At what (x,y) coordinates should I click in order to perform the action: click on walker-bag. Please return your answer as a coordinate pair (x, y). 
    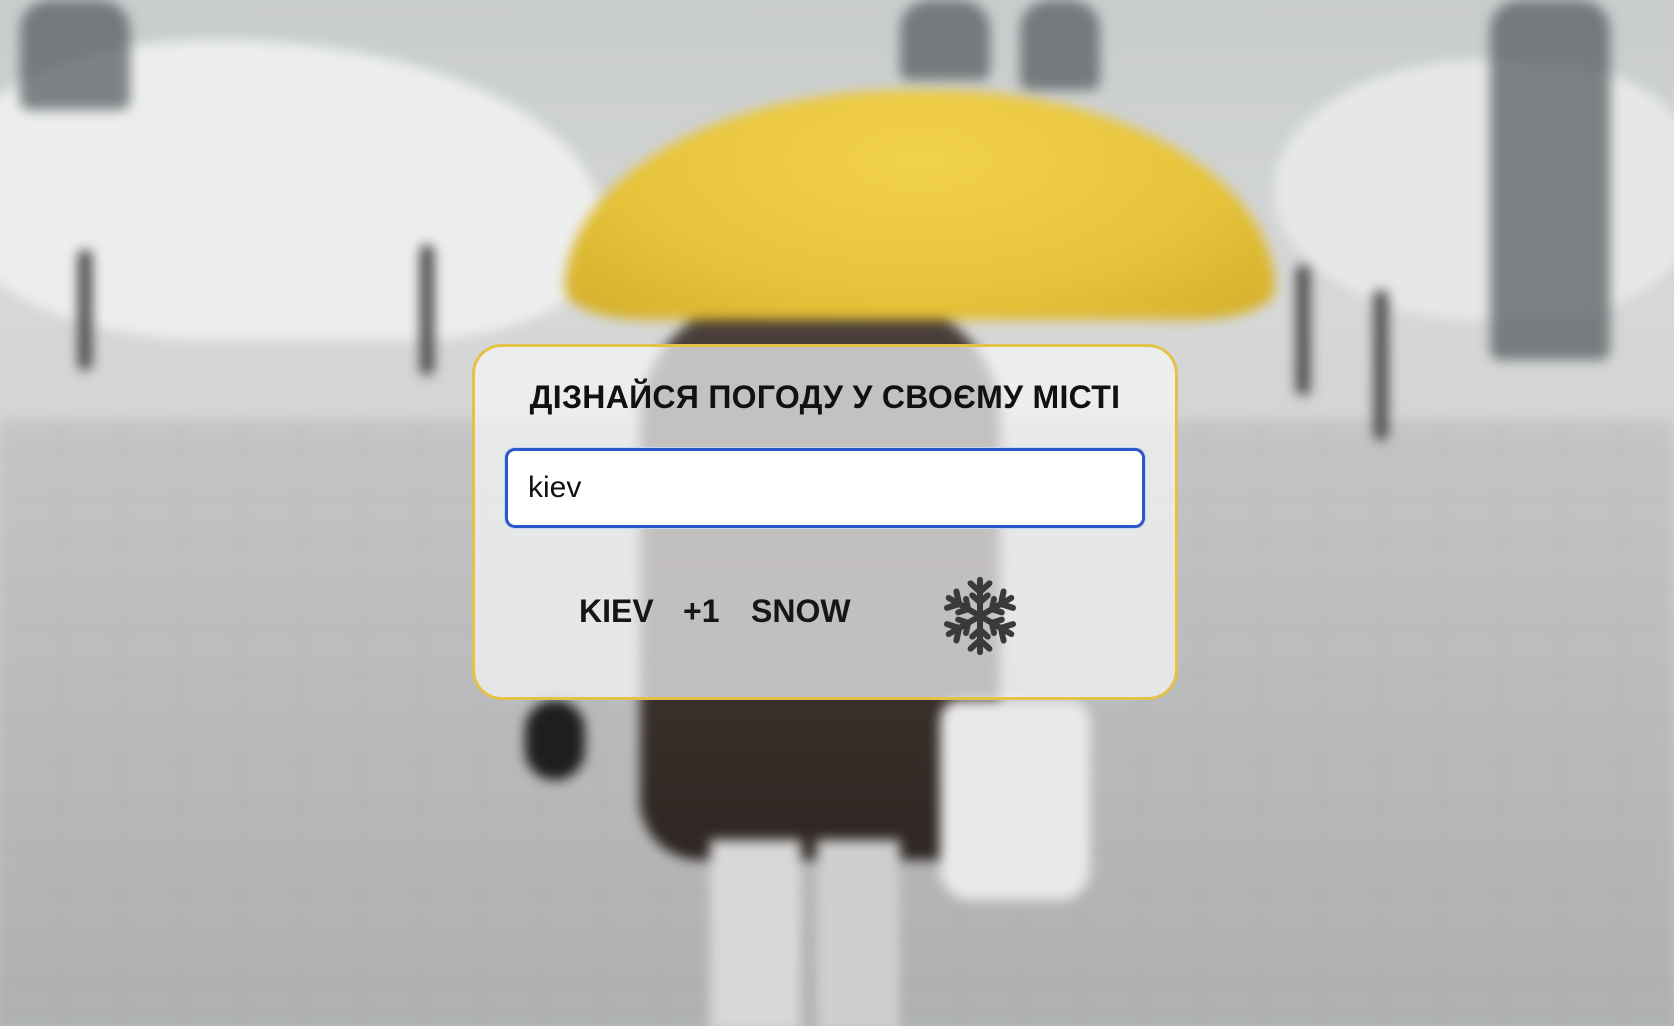
    Looking at the image, I should click on (1015, 800).